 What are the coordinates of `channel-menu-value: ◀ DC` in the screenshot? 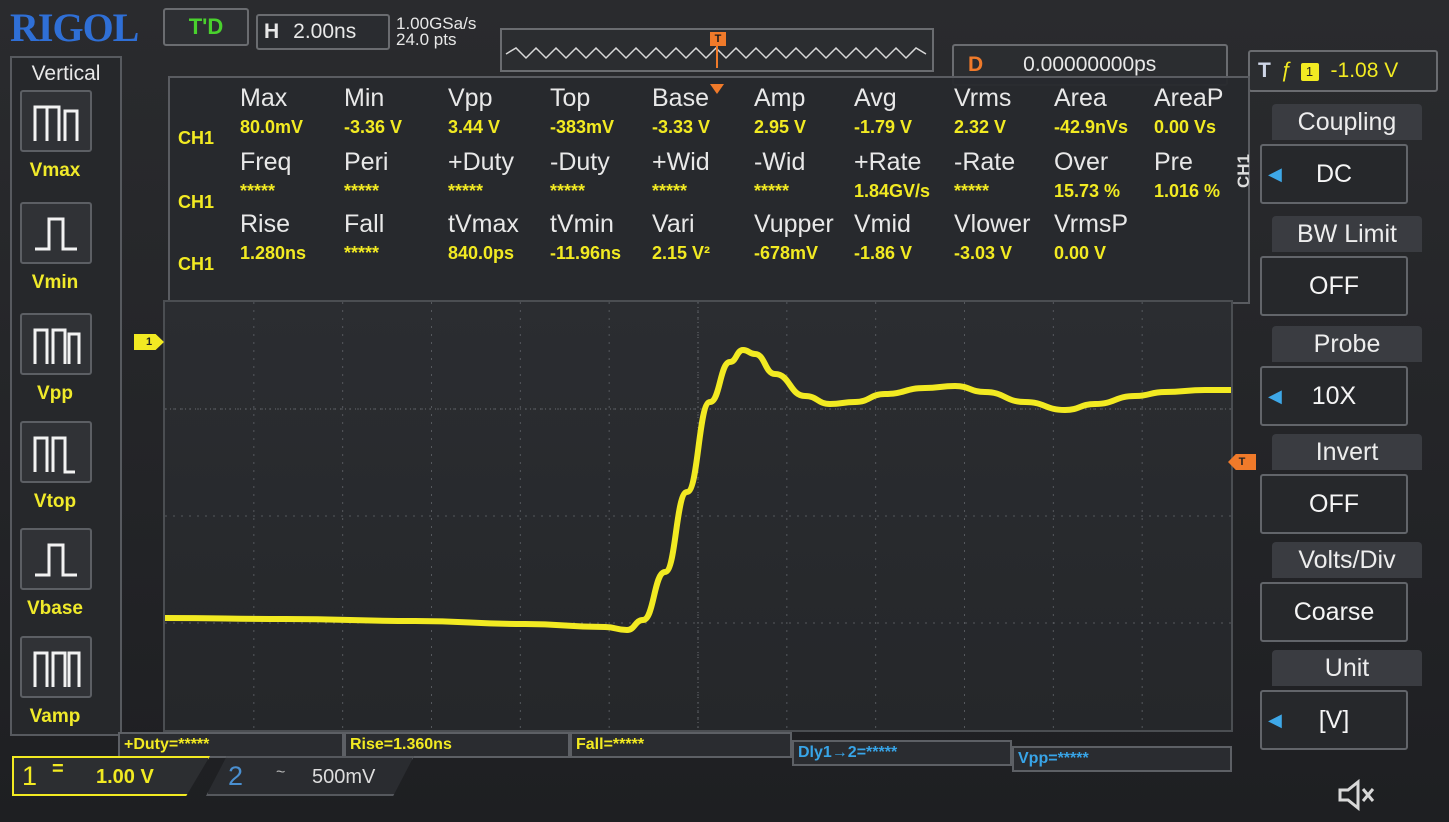 It's located at (1334, 174).